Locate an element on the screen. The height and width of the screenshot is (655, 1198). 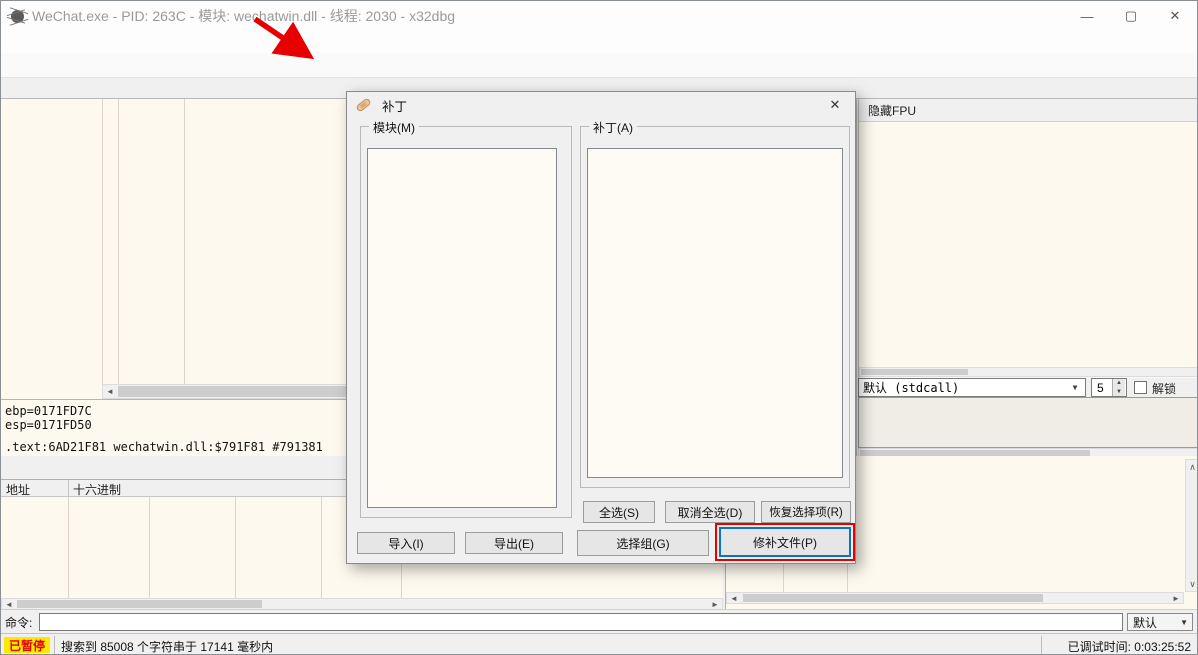
registers-view: 隐藏FPU is located at coordinates (1027, 248).